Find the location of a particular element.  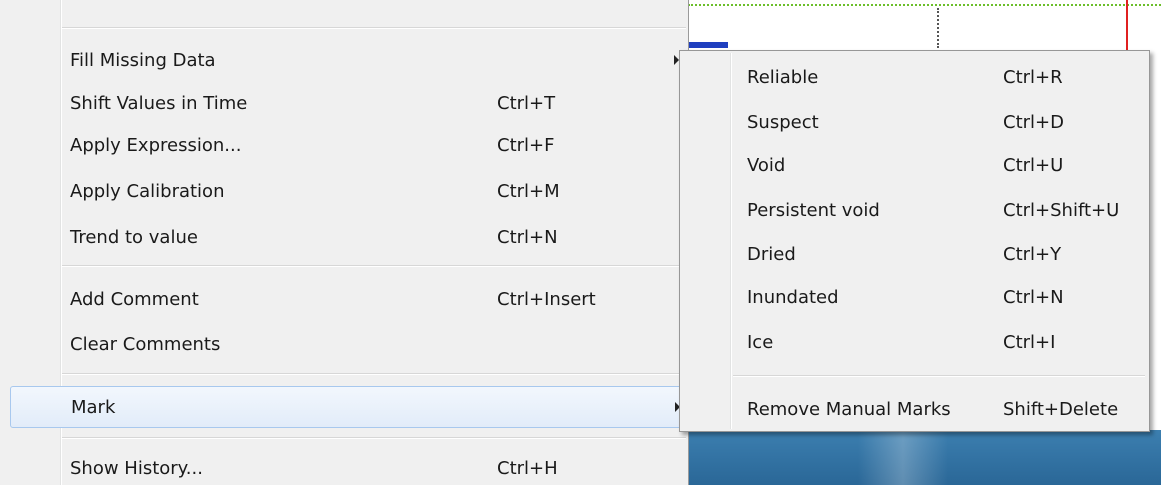

submenu-item-label: Inundated is located at coordinates (793, 297).